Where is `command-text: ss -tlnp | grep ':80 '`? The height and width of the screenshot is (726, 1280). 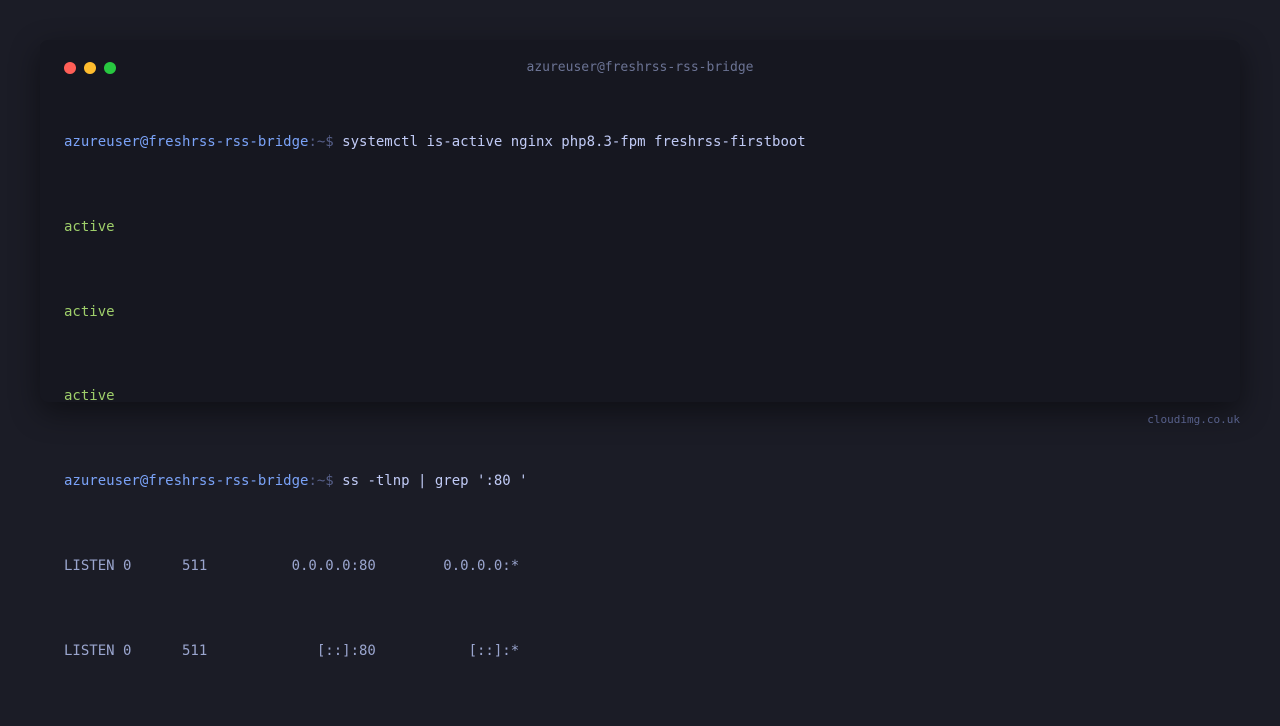
command-text: ss -tlnp | grep ':80 ' is located at coordinates (435, 481).